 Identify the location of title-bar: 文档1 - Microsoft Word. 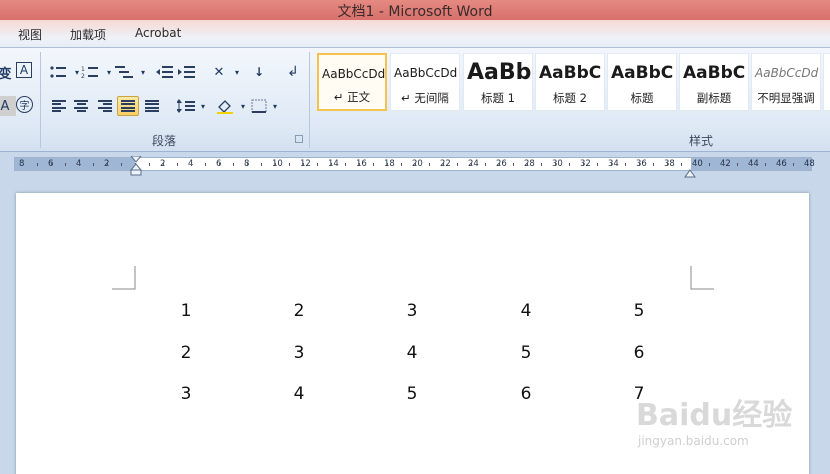
(415, 10).